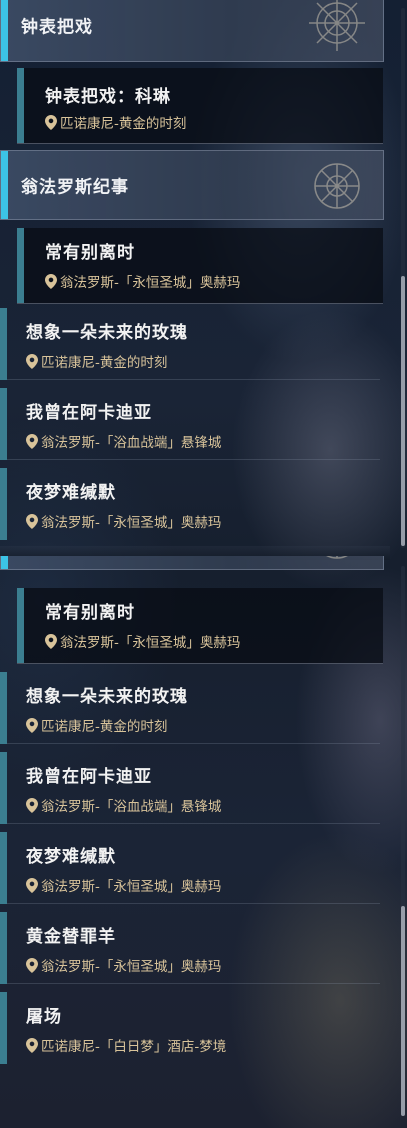  I want to click on quest-location: 匹诺康尼-「白日梦」酒店-梦境, so click(126, 1045).